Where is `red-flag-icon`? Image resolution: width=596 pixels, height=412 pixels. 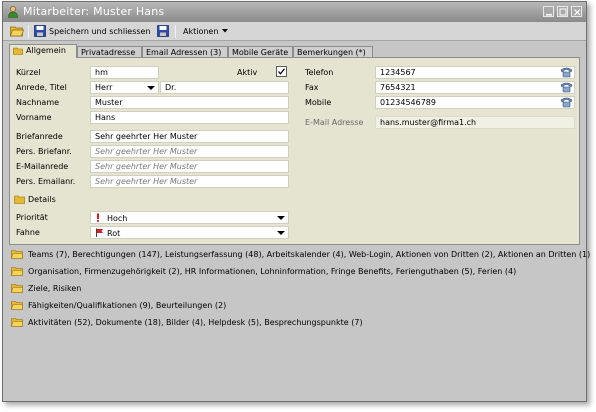
red-flag-icon is located at coordinates (99, 232).